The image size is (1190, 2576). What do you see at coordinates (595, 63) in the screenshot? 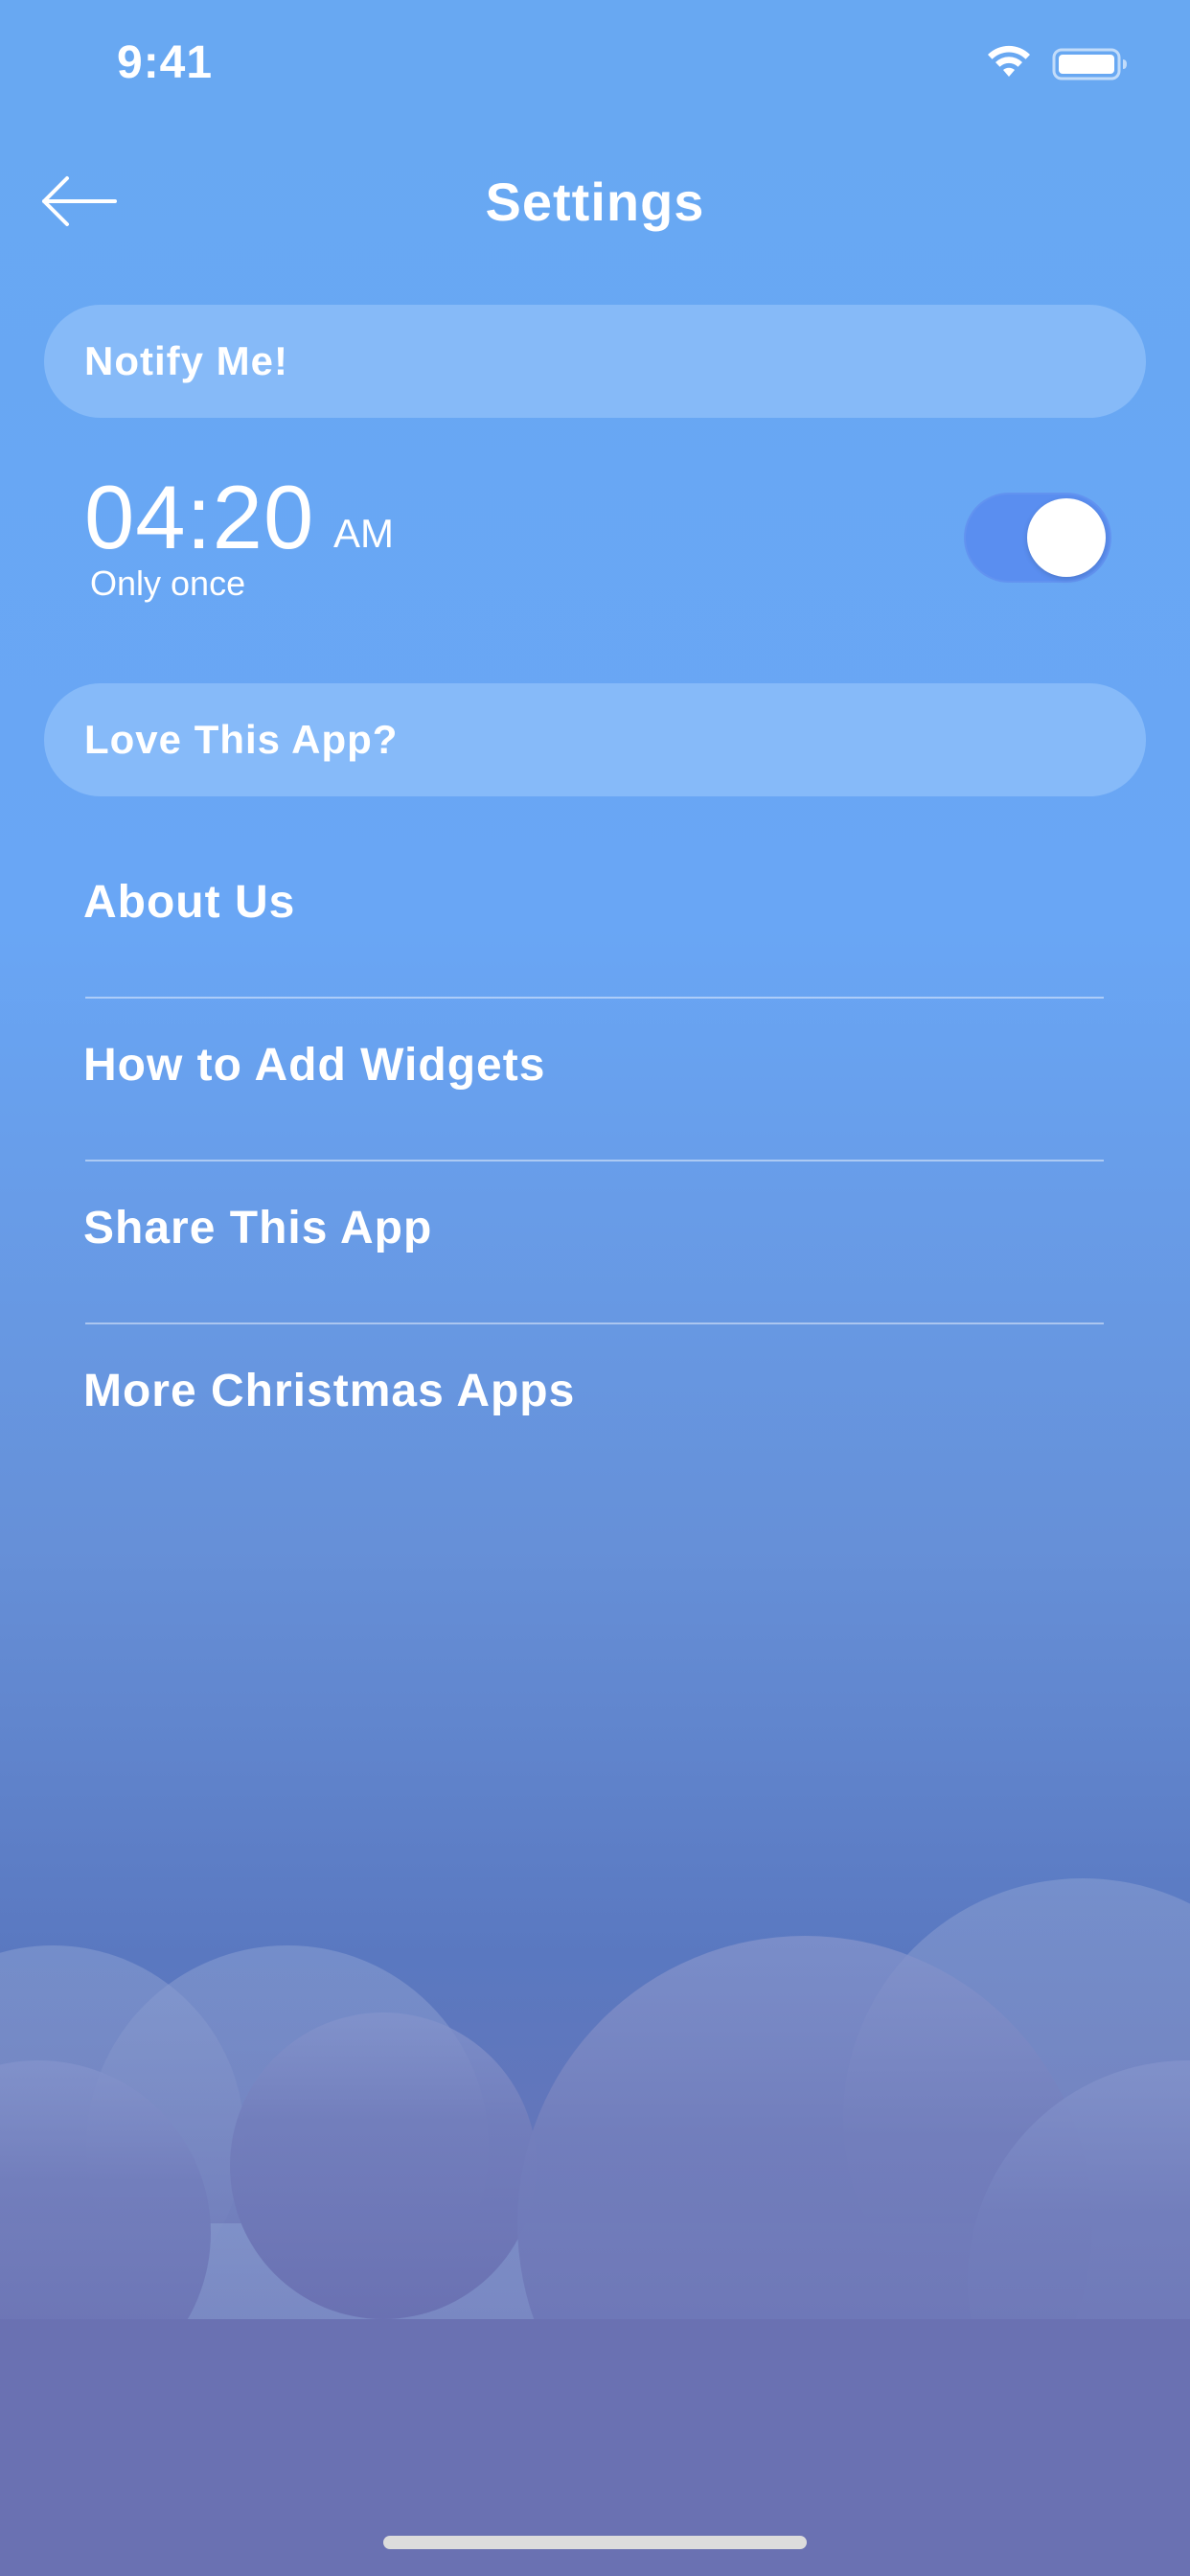
I see `status-bar: 9:41` at bounding box center [595, 63].